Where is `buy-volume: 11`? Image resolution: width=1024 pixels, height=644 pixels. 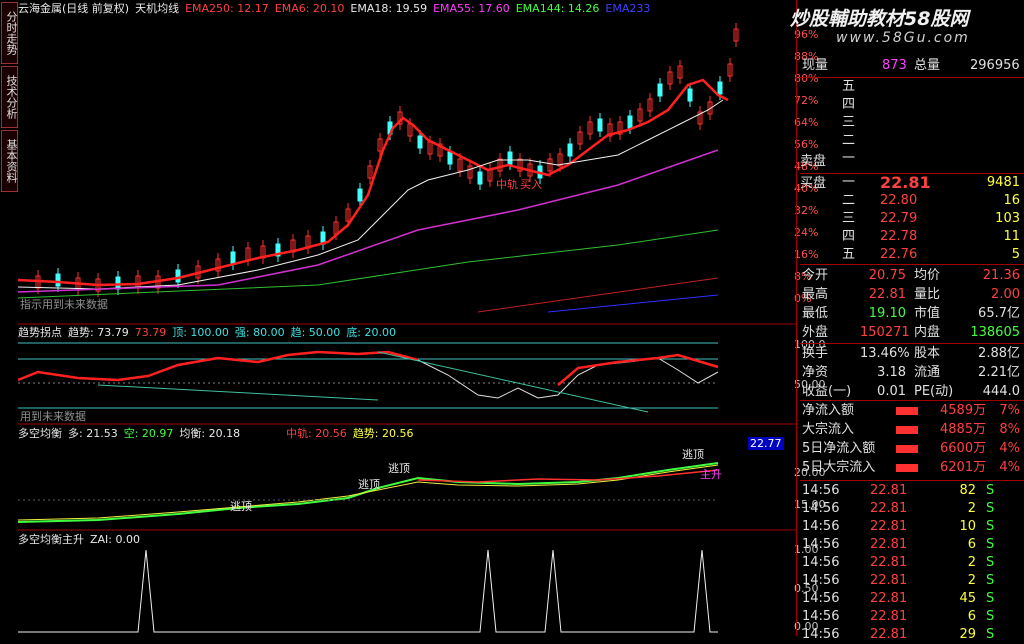 buy-volume: 11 is located at coordinates (1011, 236).